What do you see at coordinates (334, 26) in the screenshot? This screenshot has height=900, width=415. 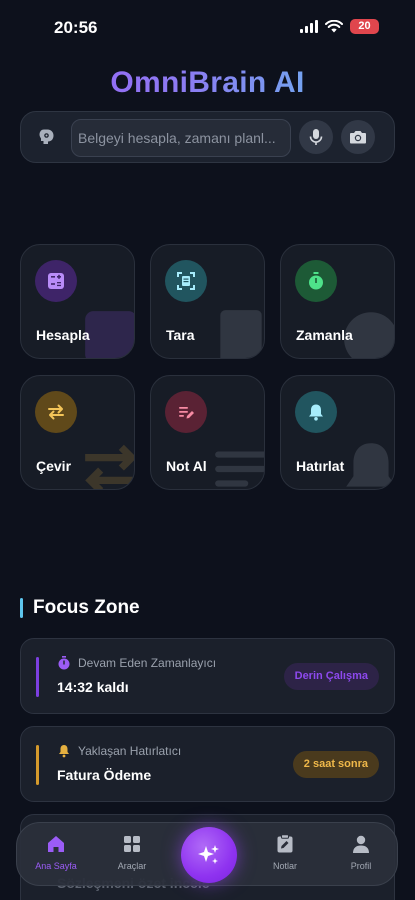 I see `wifi-icon` at bounding box center [334, 26].